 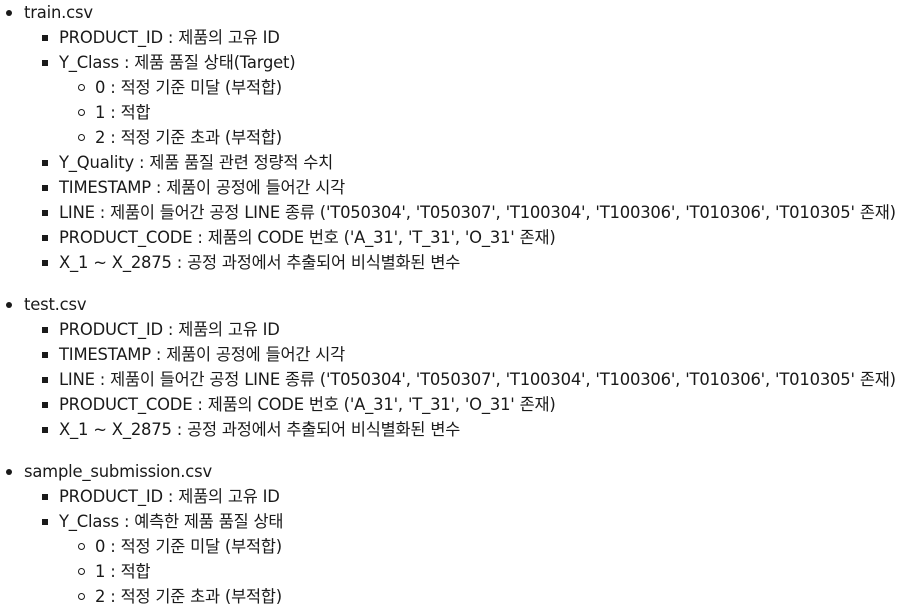 I want to click on file-name: train.csv, so click(x=58, y=12).